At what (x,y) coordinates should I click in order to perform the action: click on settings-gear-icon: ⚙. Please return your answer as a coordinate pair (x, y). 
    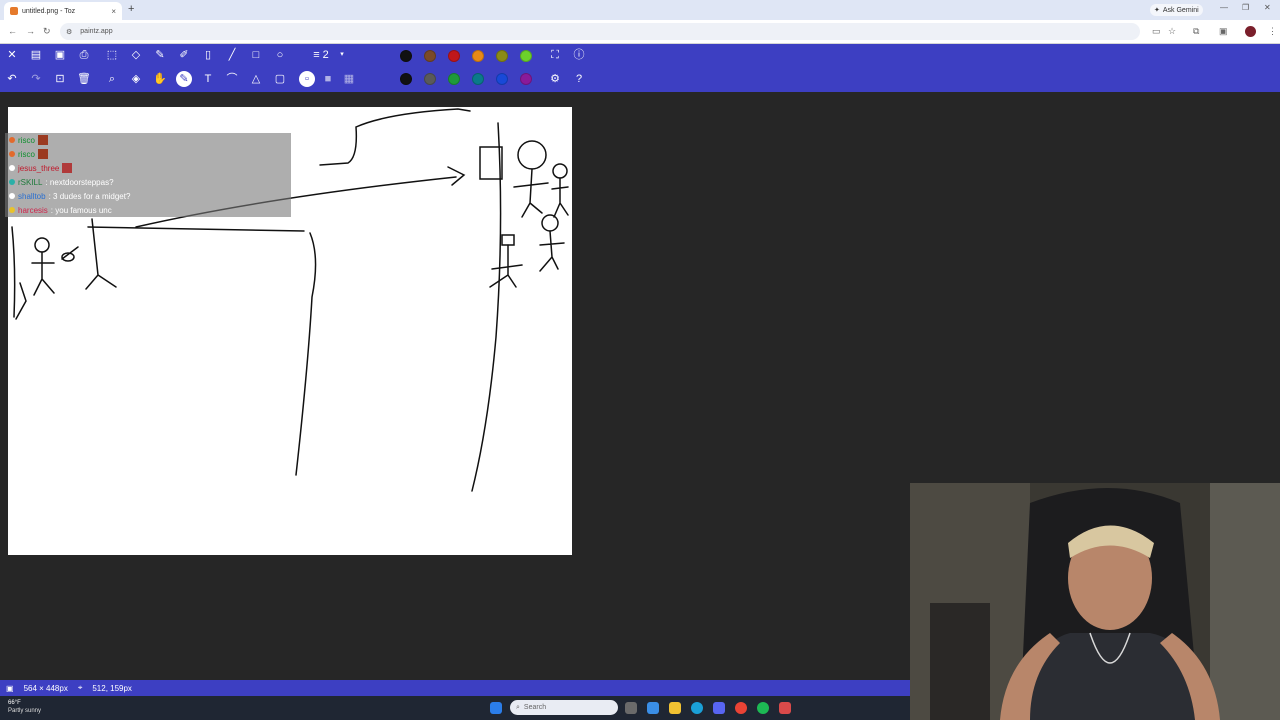
    Looking at the image, I should click on (555, 79).